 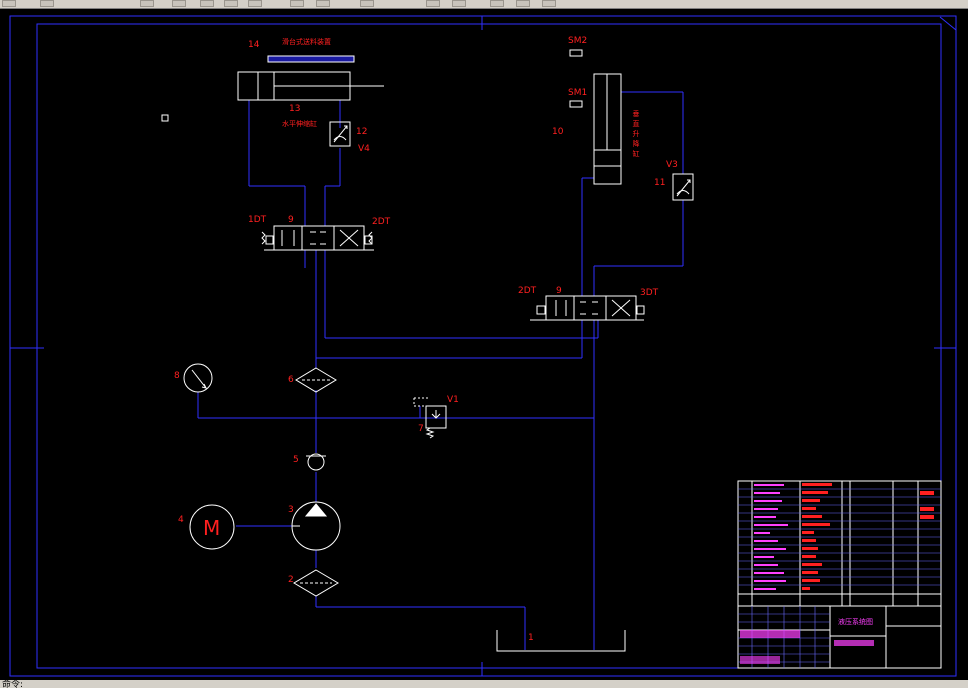 What do you see at coordinates (672, 165) in the screenshot?
I see `valve-v3: V3` at bounding box center [672, 165].